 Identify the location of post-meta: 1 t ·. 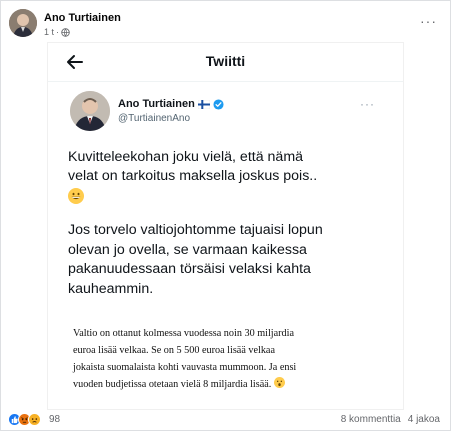
(57, 32).